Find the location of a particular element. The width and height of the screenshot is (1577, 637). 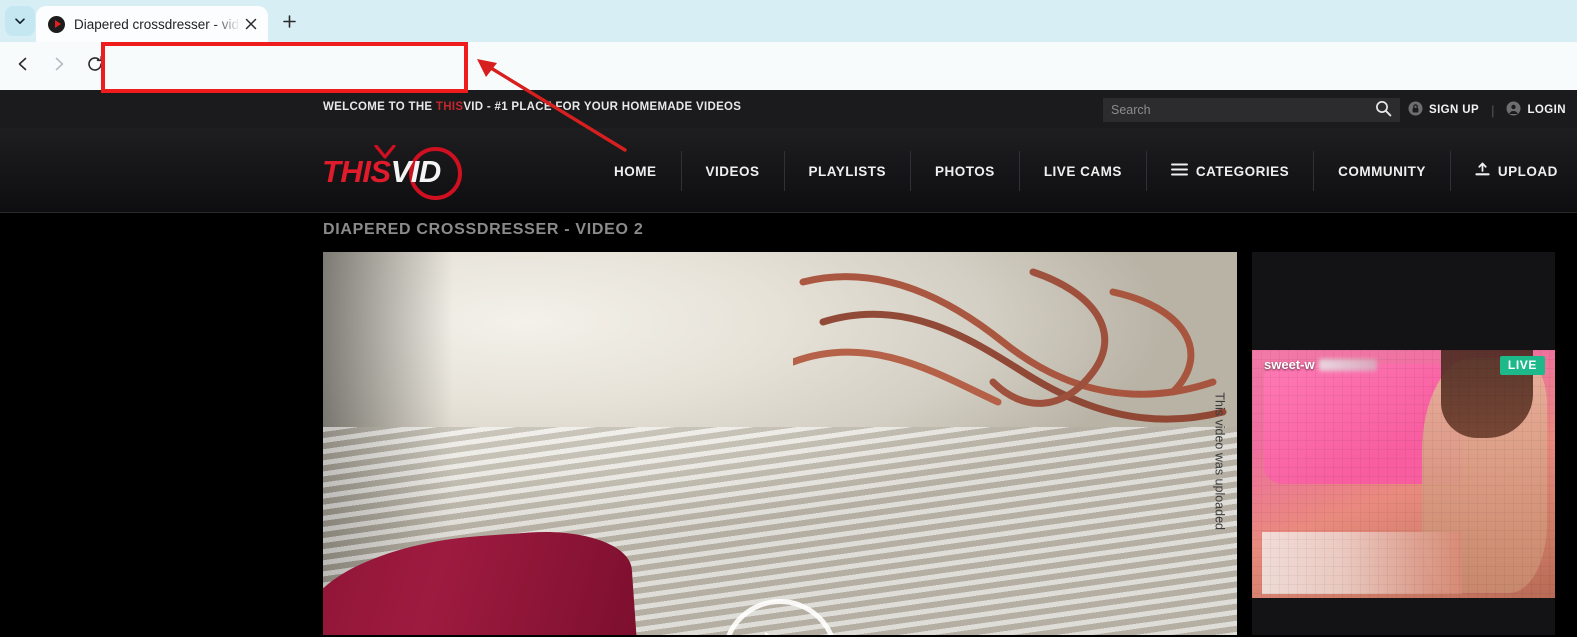

search-button is located at coordinates (1383, 110).